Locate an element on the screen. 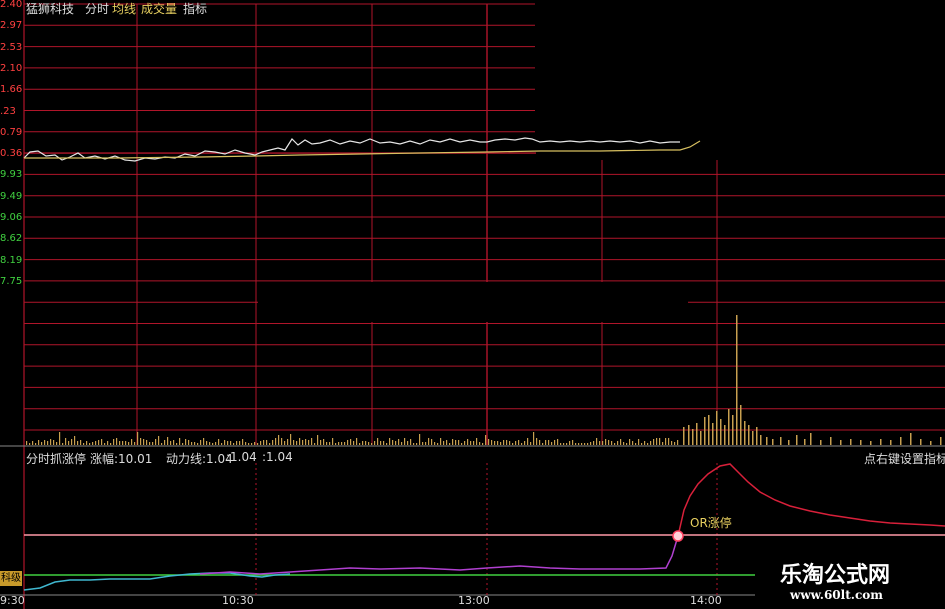  time-axis-label: 9:30 is located at coordinates (12, 600).